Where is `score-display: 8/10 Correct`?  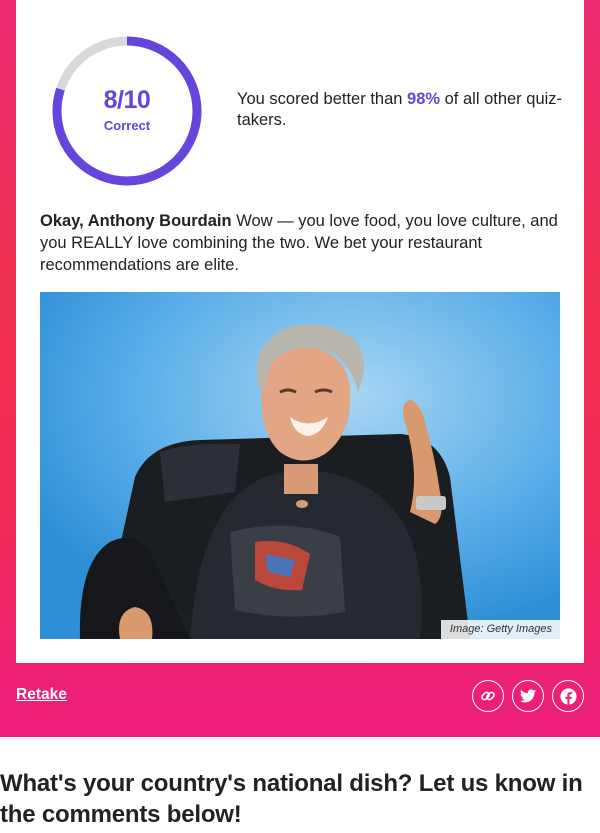 score-display: 8/10 Correct is located at coordinates (127, 111).